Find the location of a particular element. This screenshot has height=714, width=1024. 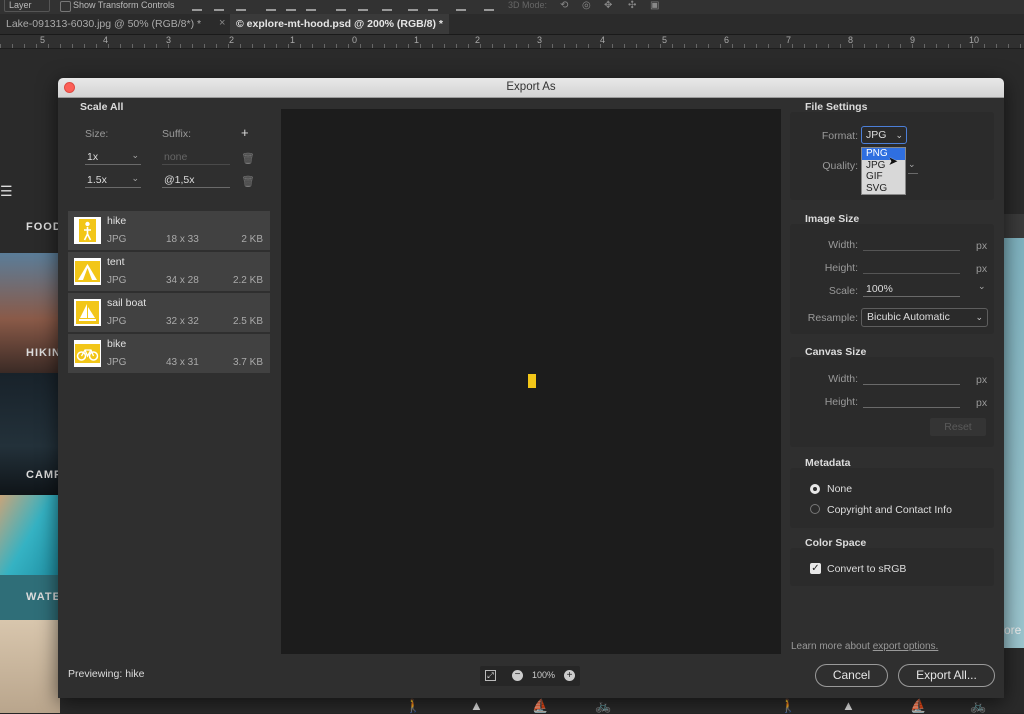

scale-value: 100% is located at coordinates (879, 289).